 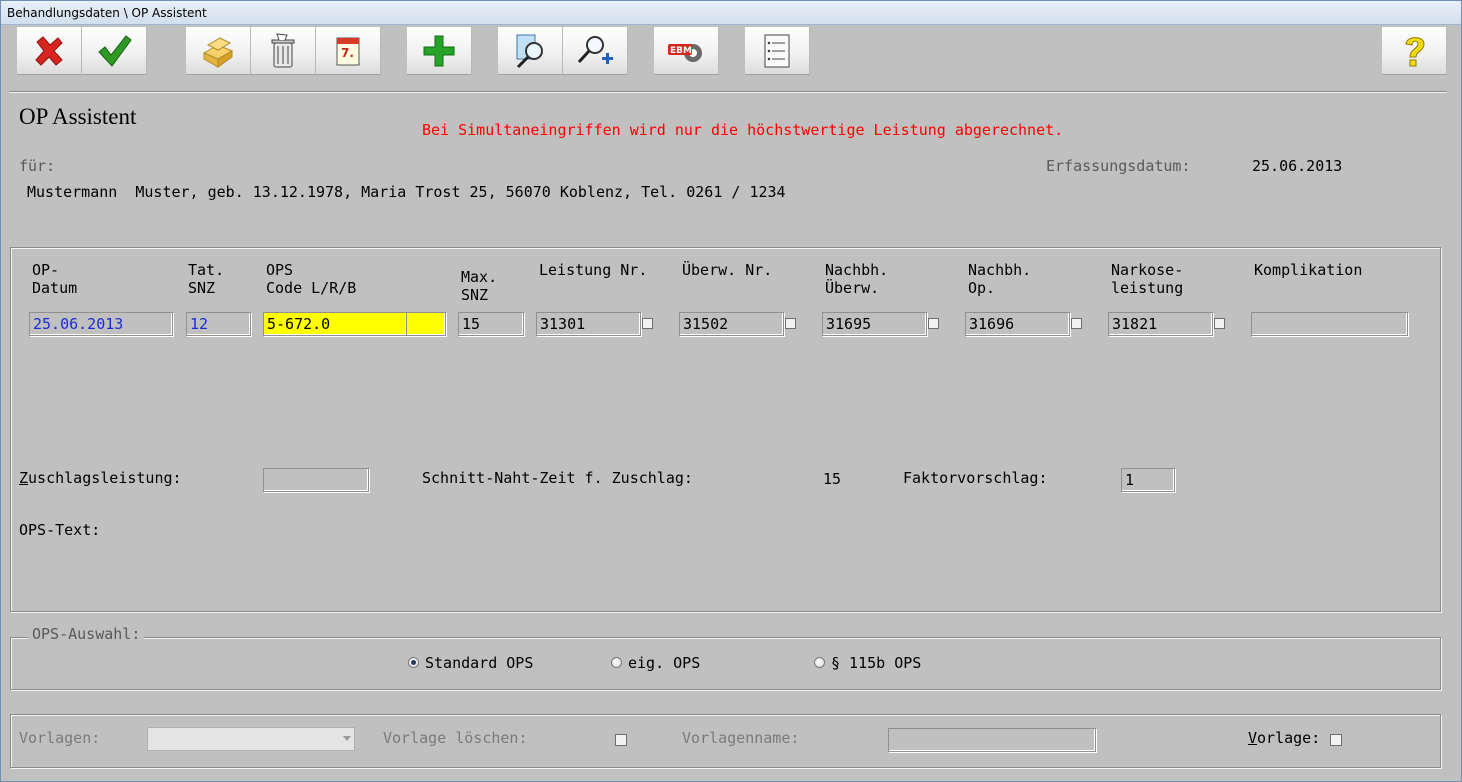 I want to click on vorlage-label: Vorlage:, so click(x=1284, y=738).